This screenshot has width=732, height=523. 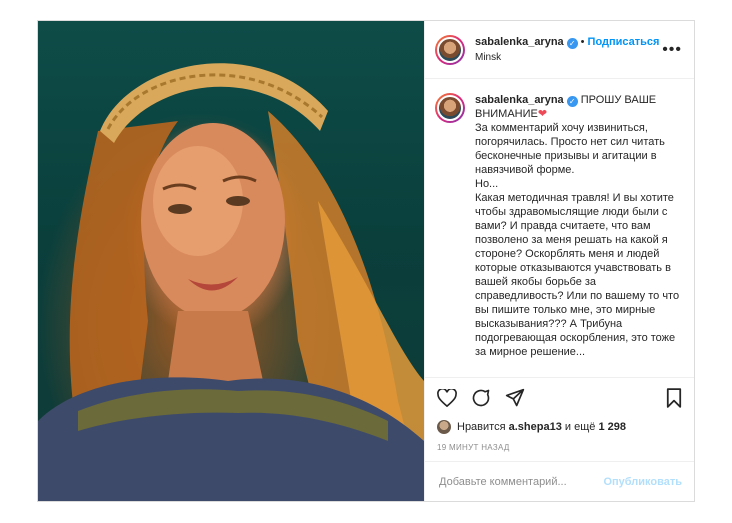 What do you see at coordinates (481, 427) in the screenshot?
I see `likes-prefix: Нравится` at bounding box center [481, 427].